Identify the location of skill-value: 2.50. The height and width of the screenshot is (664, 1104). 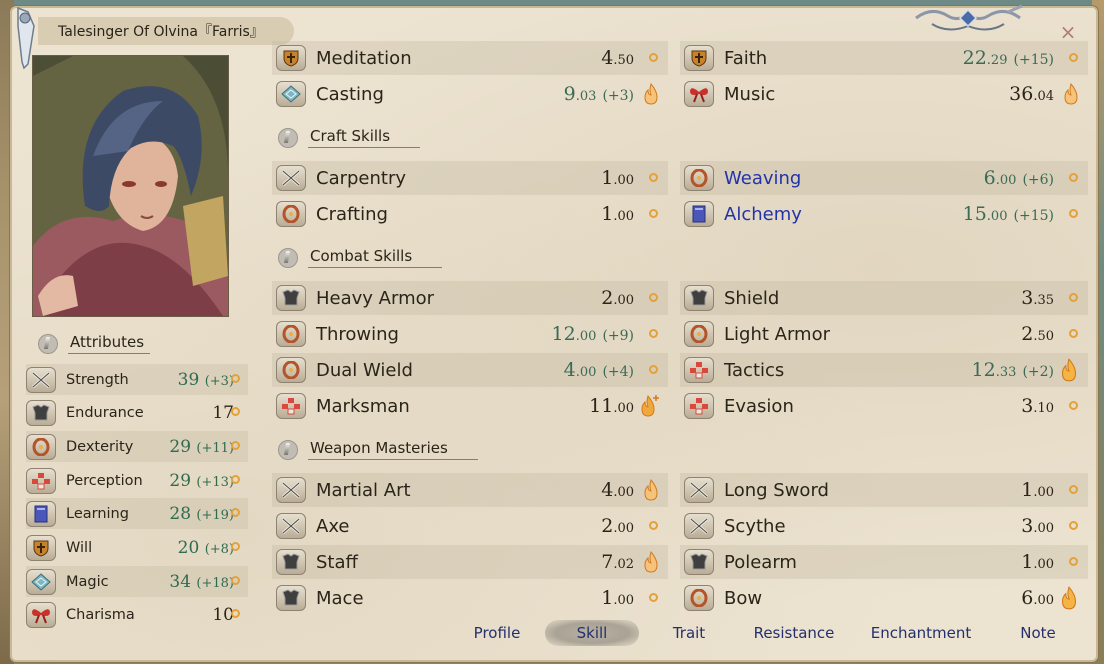
(1037, 334).